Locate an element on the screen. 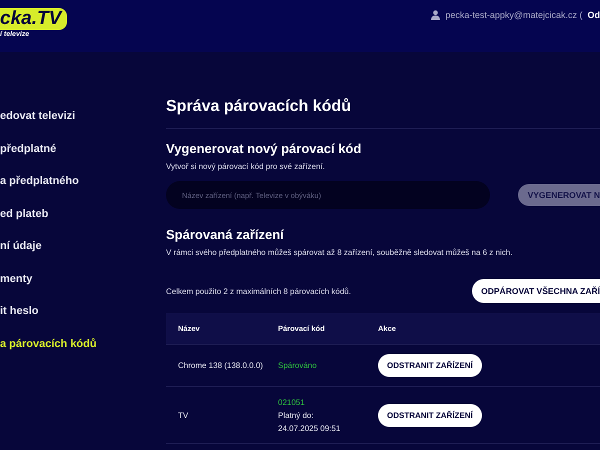  paired-status: Spárováno is located at coordinates (298, 365).